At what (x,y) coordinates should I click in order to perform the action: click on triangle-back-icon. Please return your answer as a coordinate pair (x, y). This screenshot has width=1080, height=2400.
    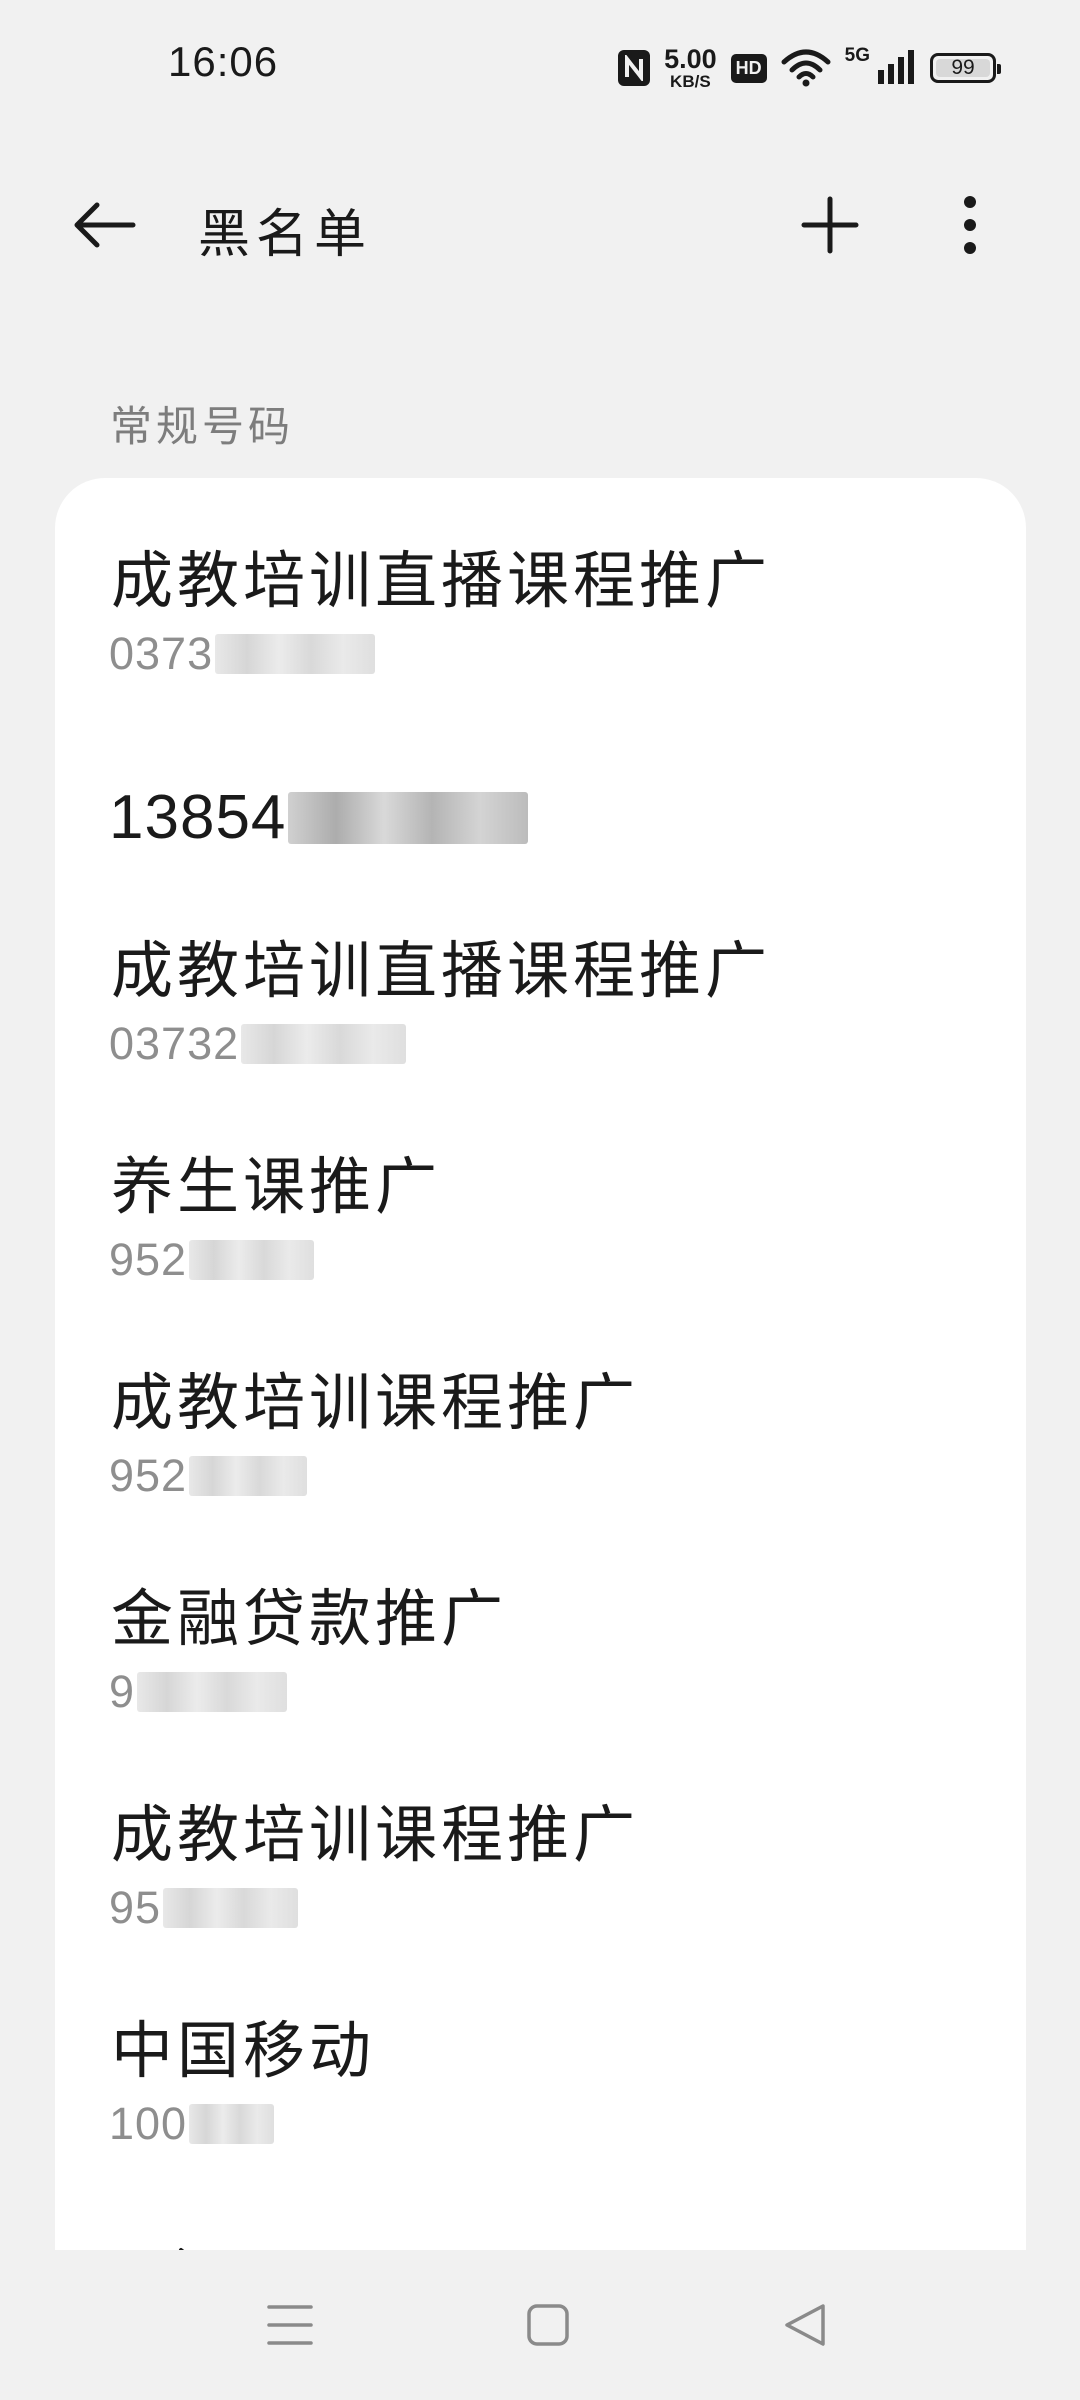
    Looking at the image, I should click on (805, 2325).